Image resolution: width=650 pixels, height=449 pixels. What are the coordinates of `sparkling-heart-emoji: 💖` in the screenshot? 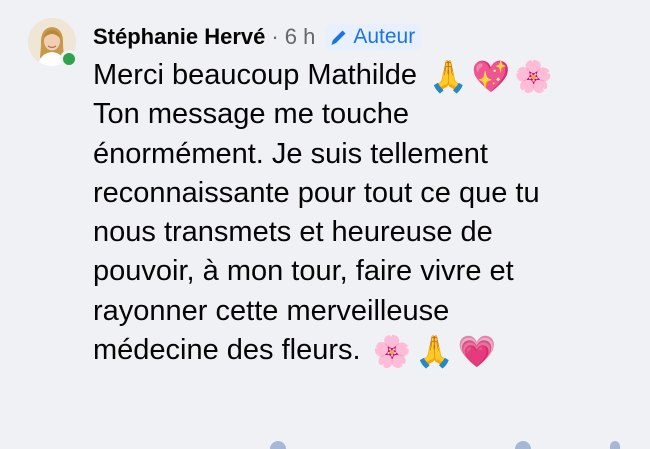 It's located at (491, 76).